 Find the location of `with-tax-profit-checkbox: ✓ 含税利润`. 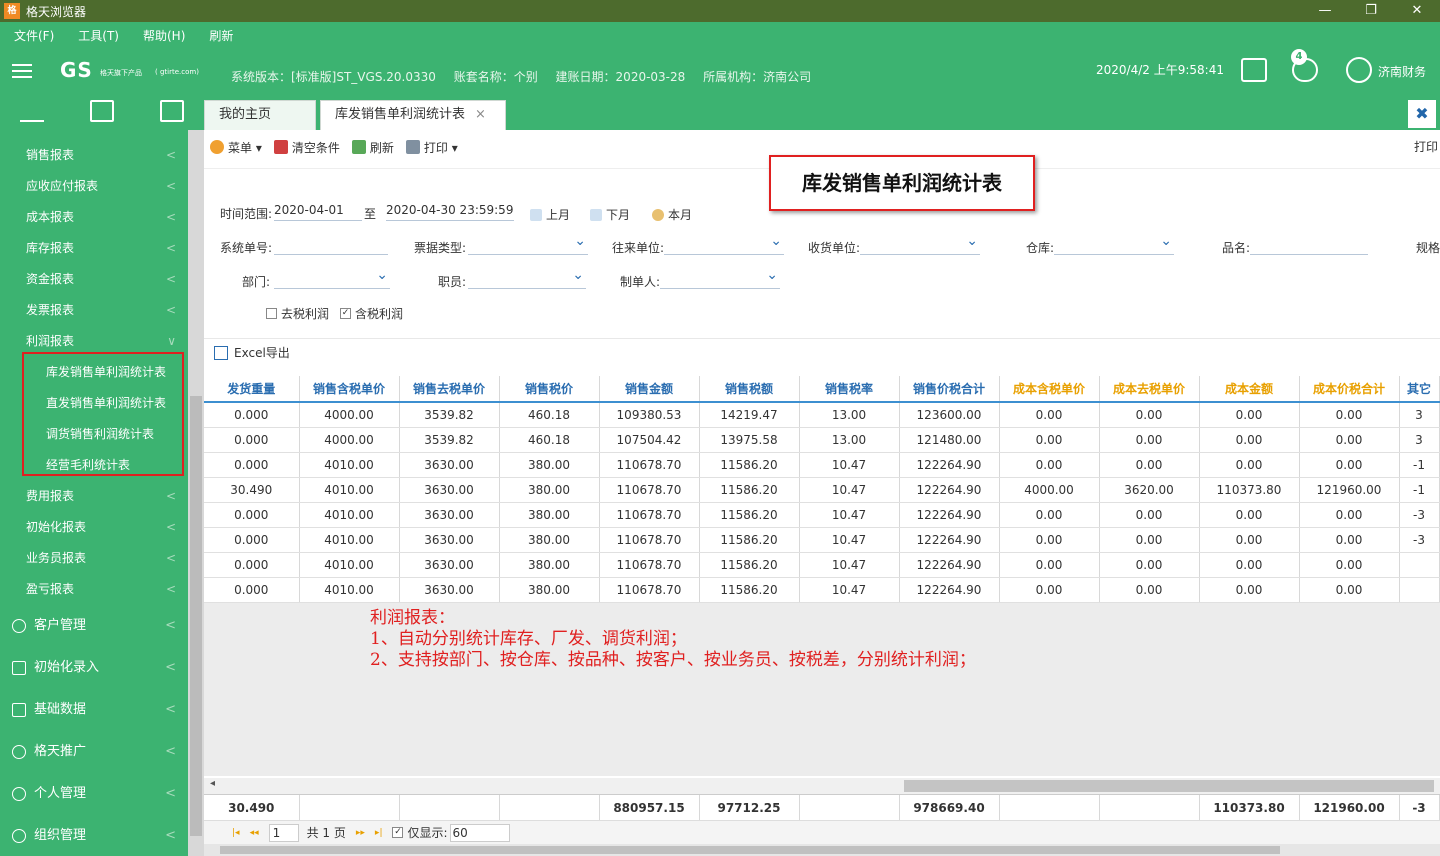

with-tax-profit-checkbox: ✓ 含税利润 is located at coordinates (371, 313).